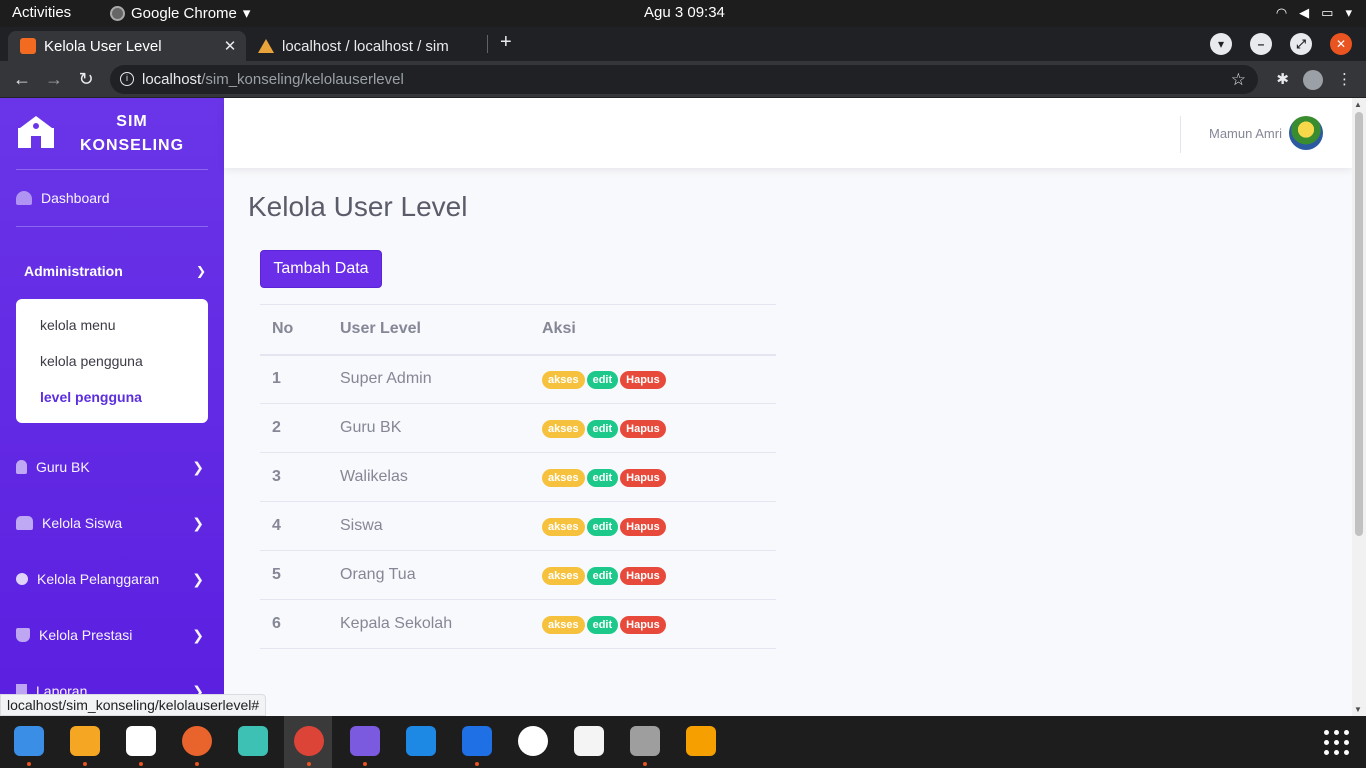  I want to click on notes-icon, so click(589, 741).